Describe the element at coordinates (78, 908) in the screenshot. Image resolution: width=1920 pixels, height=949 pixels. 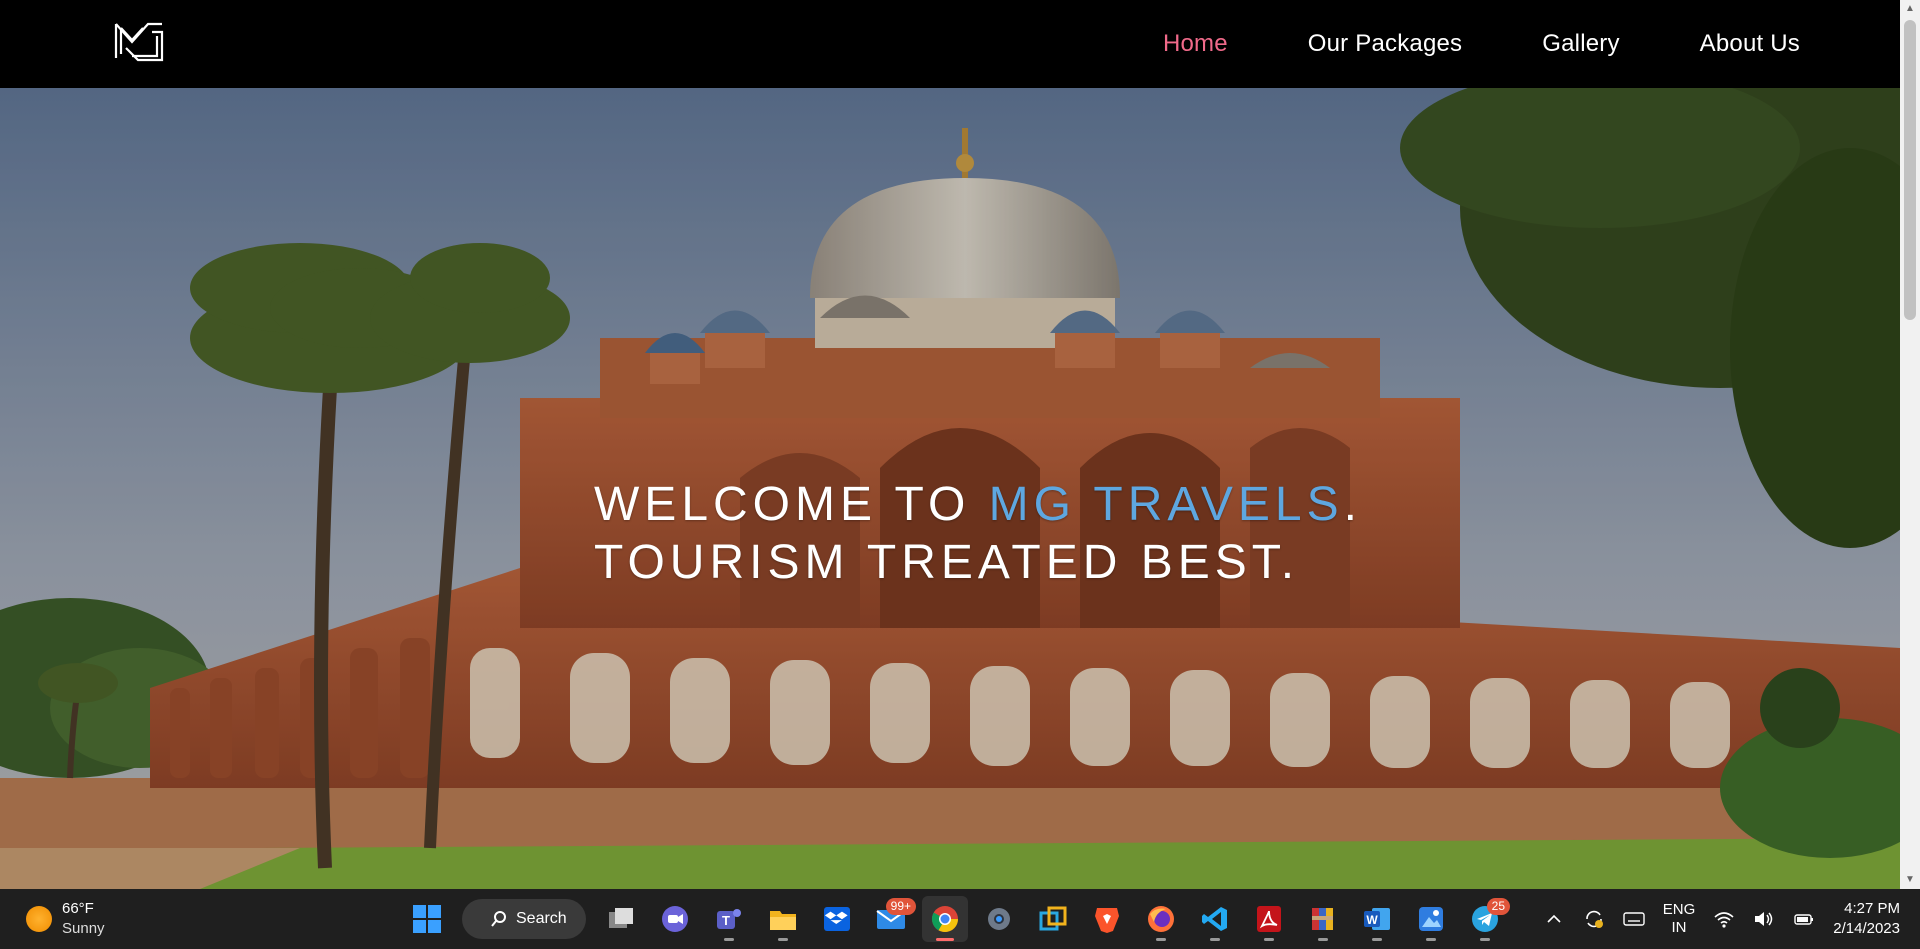
I see `weather-temp: 66°F` at that location.